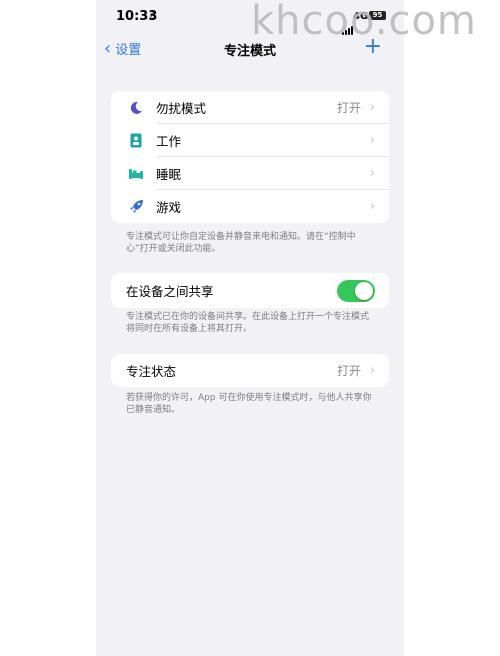 The height and width of the screenshot is (656, 500). I want to click on focus-status-label: 专注状态, so click(151, 371).